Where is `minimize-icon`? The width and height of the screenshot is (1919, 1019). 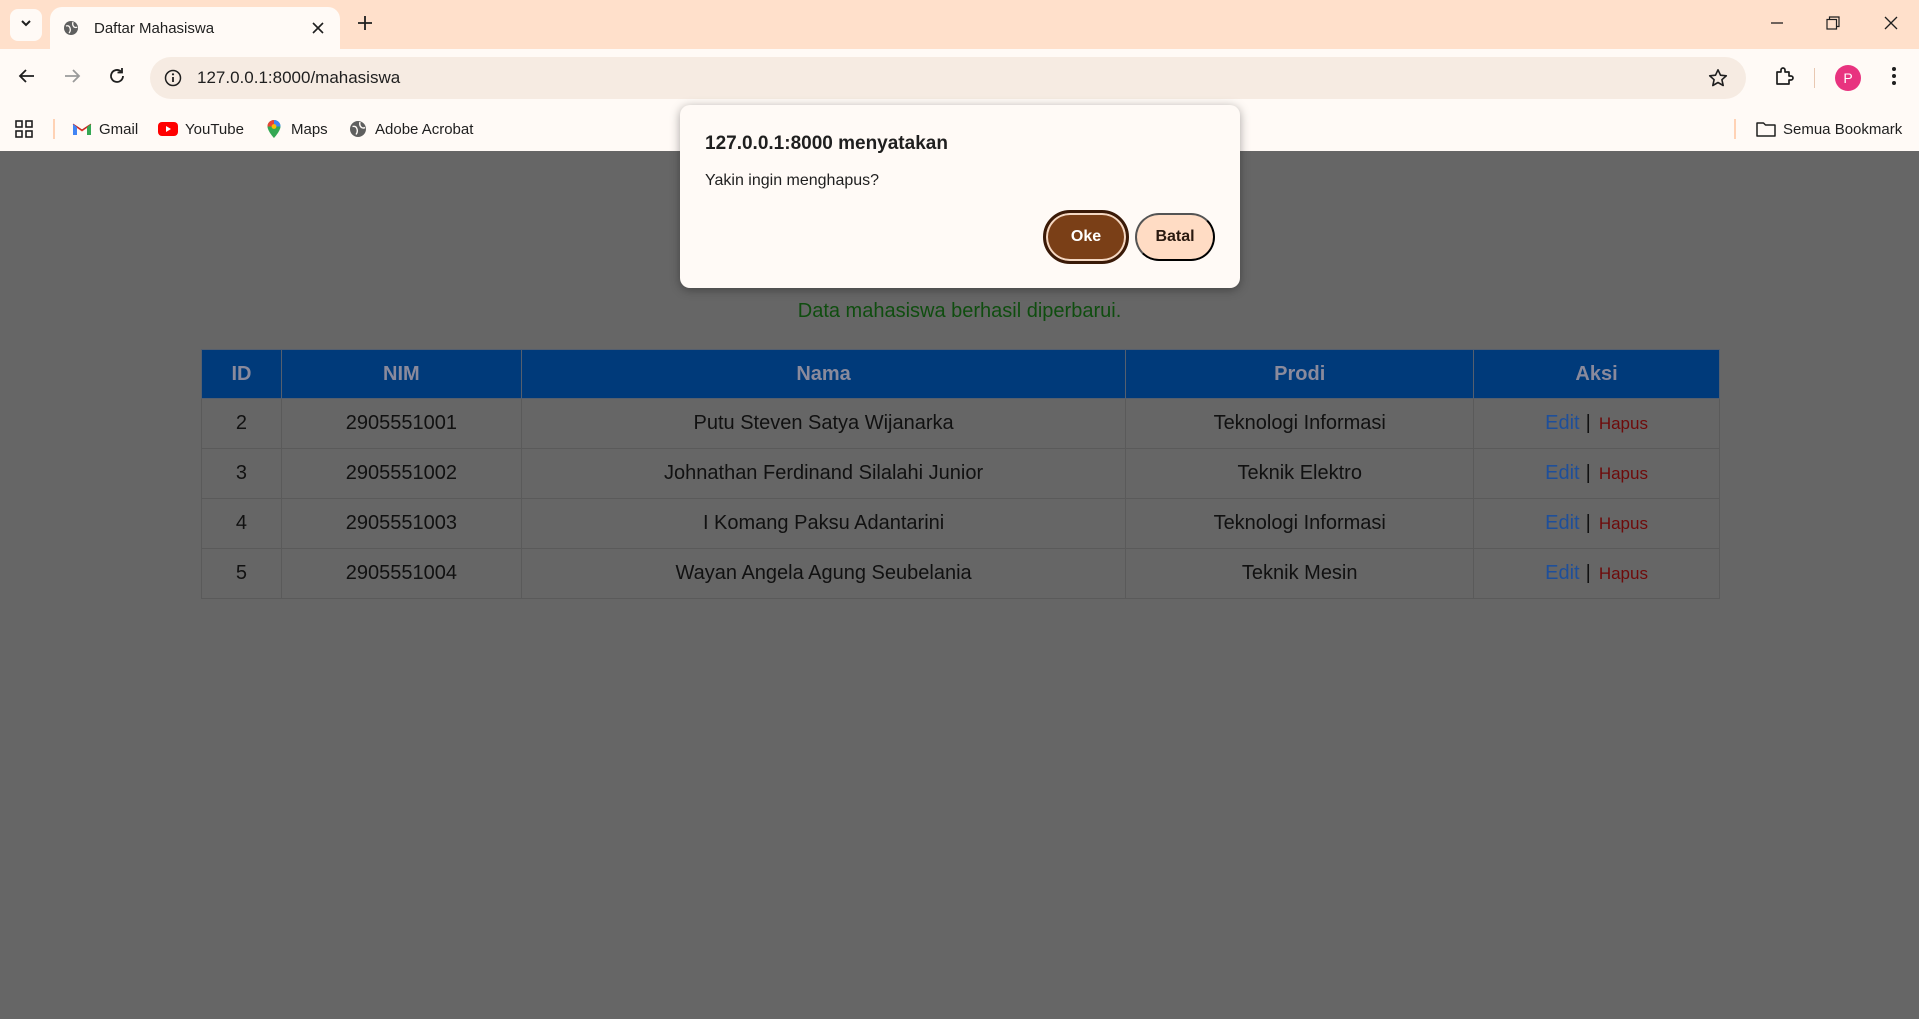
minimize-icon is located at coordinates (1777, 25).